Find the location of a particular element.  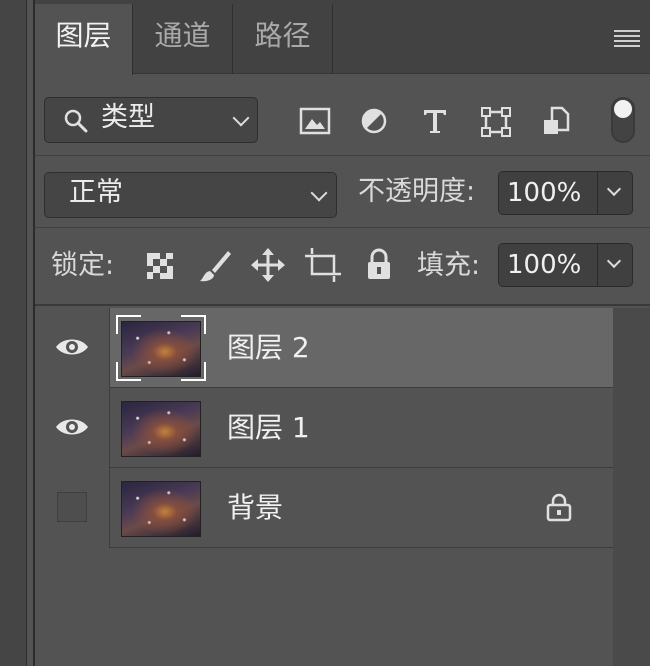

lock-all-icon is located at coordinates (379, 264).